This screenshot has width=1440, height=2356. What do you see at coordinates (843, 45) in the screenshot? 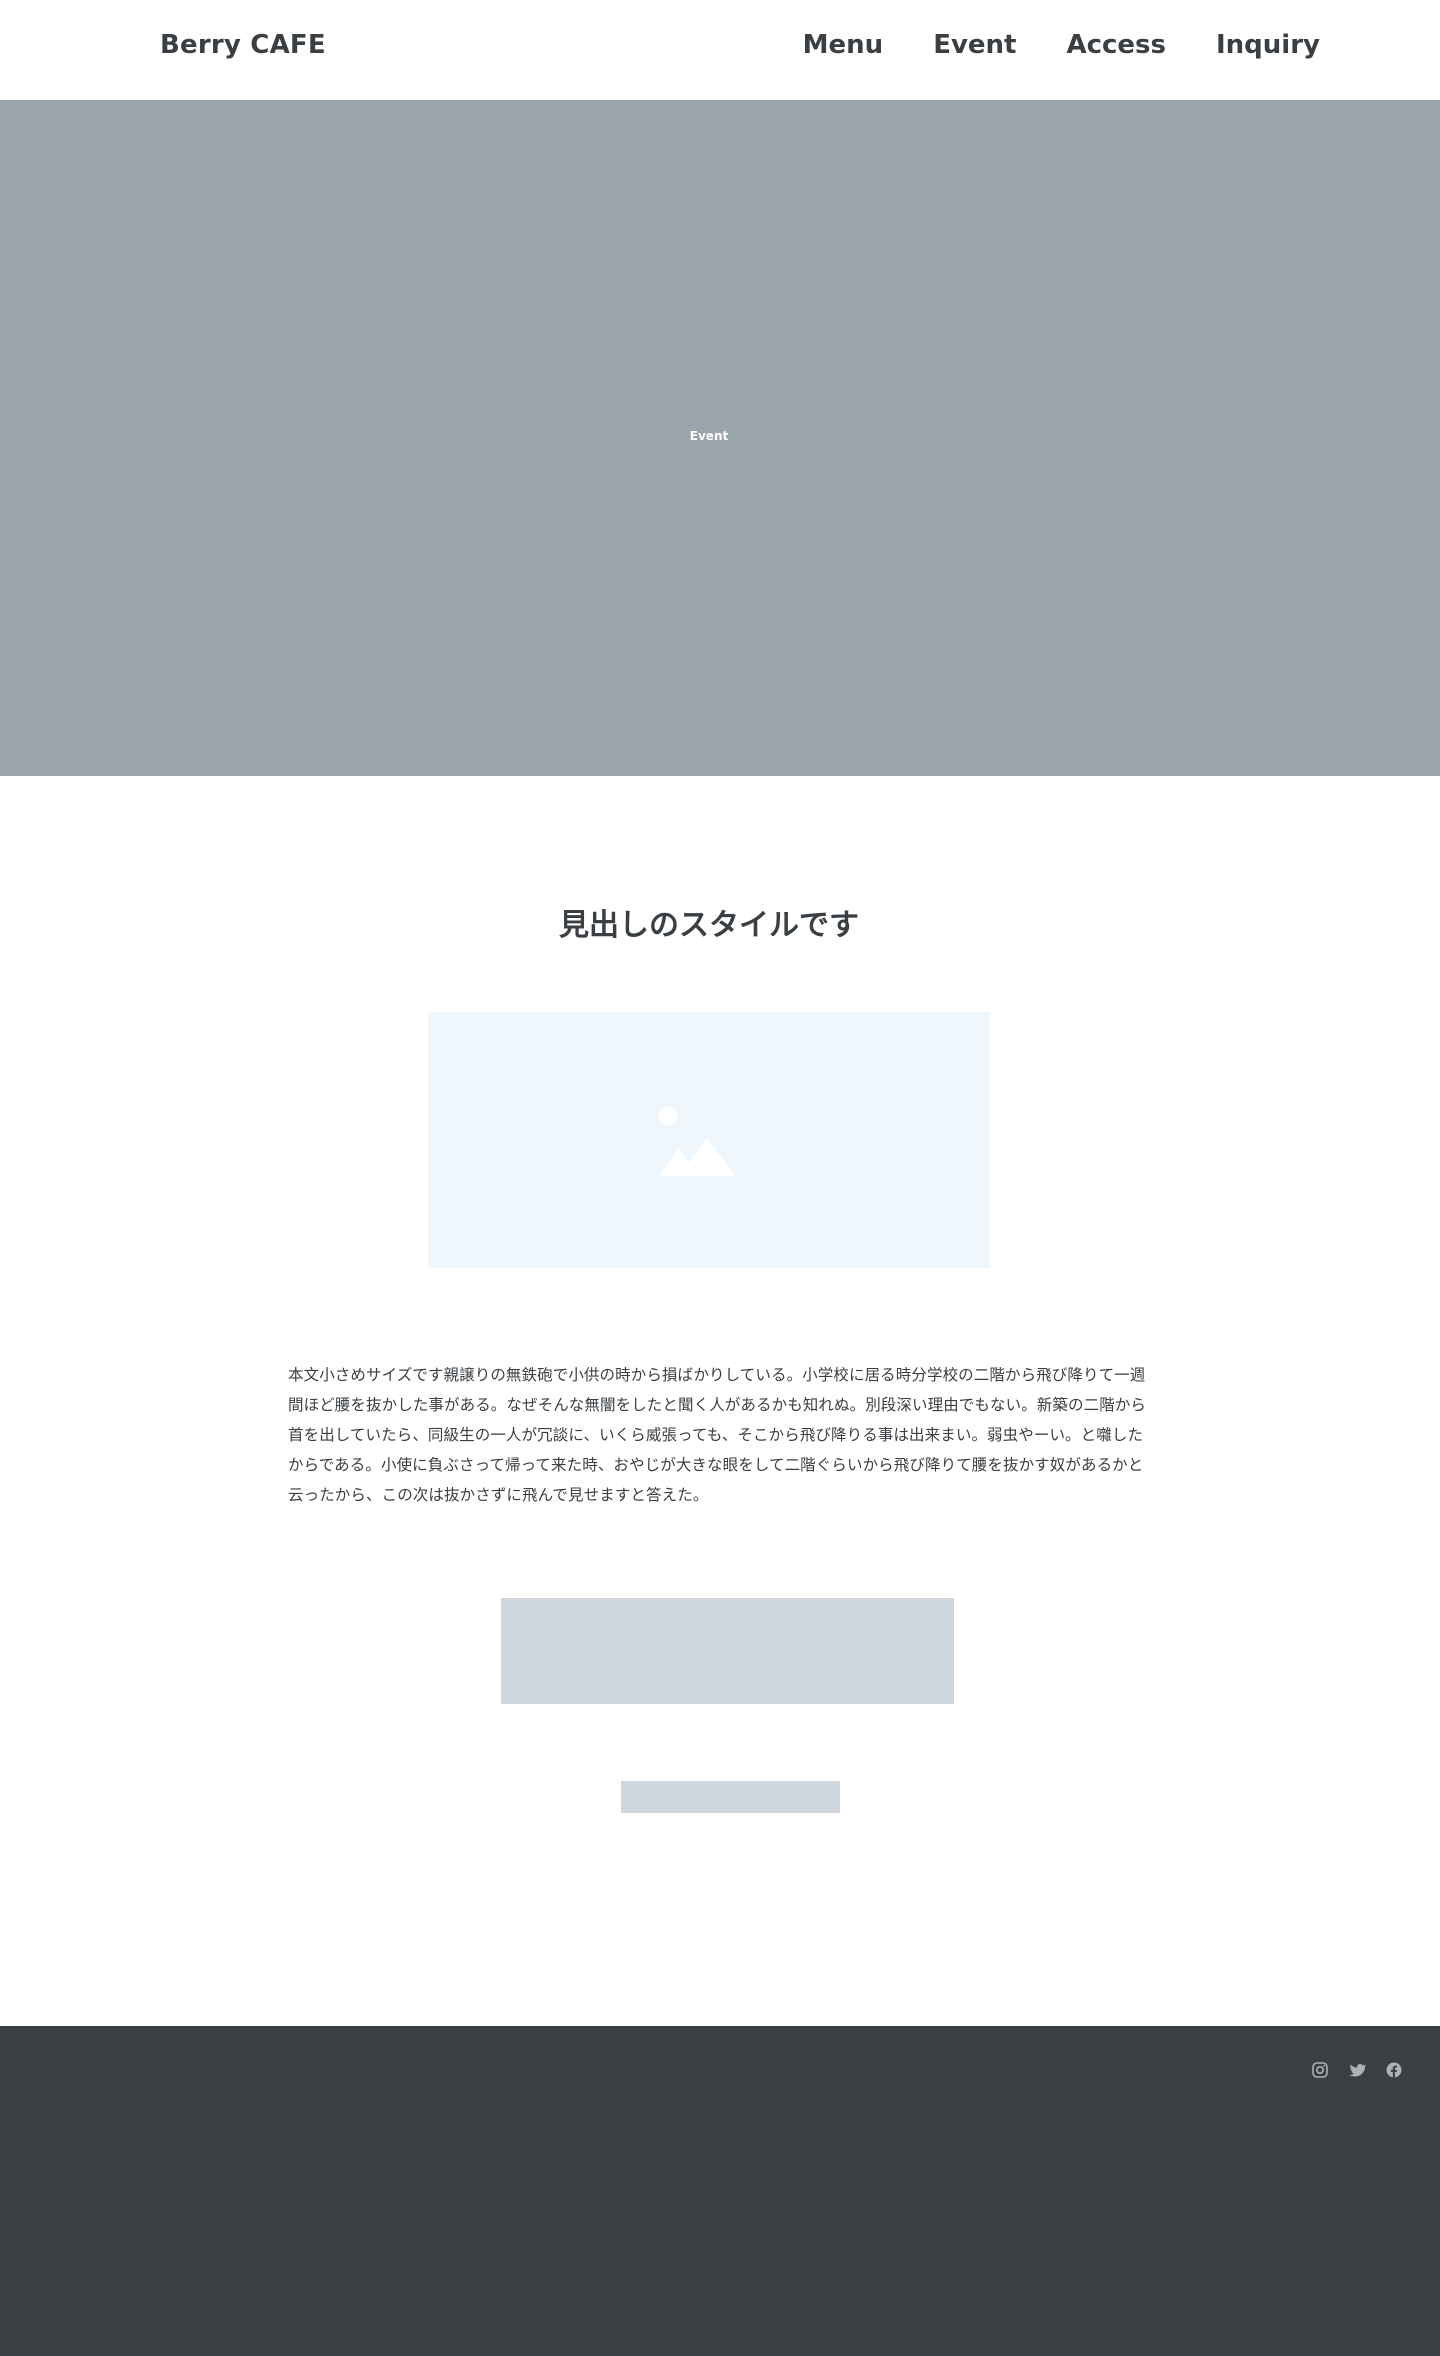
I see `nav-item-menu: Menu` at bounding box center [843, 45].